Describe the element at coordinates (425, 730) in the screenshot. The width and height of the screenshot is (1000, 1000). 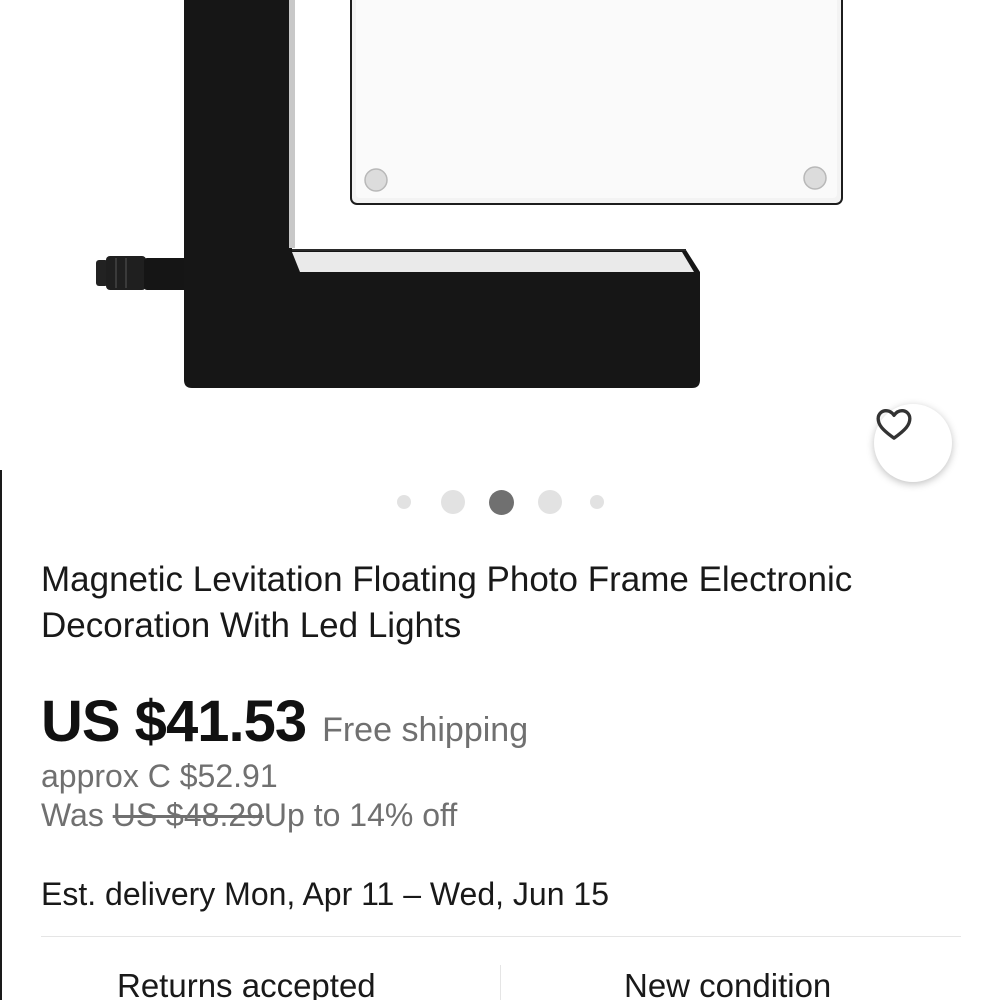
I see `shipping-info: Free shipping` at that location.